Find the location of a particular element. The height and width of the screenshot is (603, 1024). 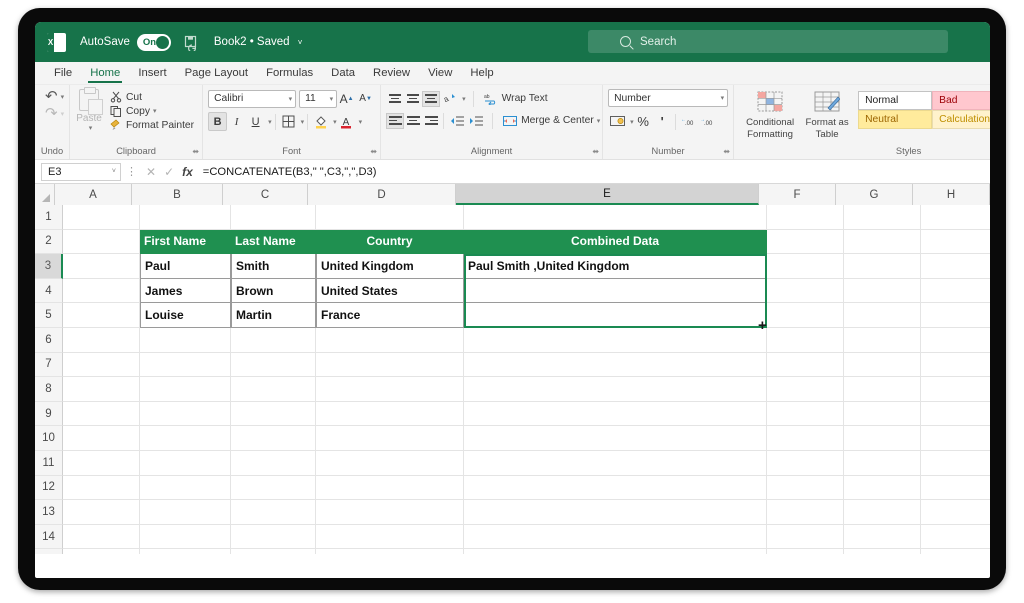

name-box-caret: ˅ is located at coordinates (114, 171).